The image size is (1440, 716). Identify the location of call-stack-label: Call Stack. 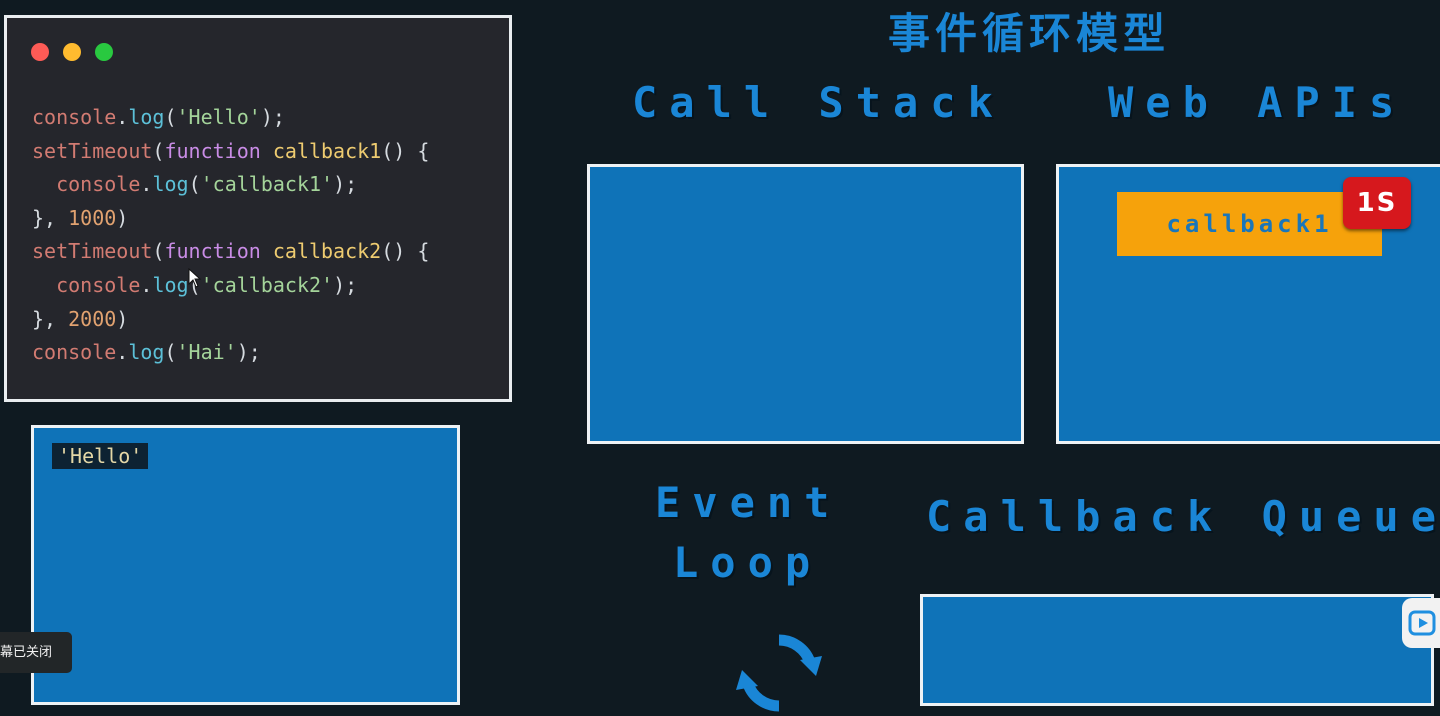
(818, 102).